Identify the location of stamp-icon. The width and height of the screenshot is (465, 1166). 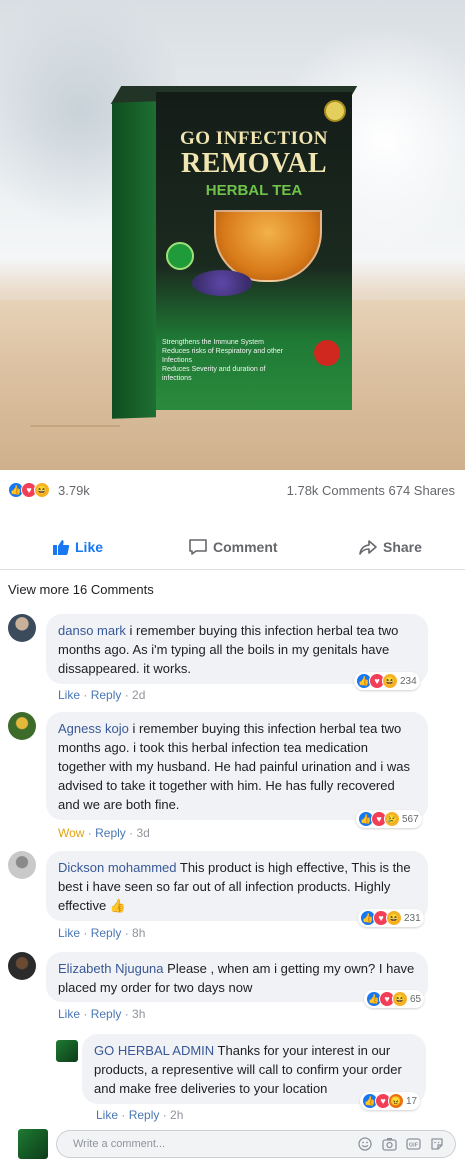
(327, 353).